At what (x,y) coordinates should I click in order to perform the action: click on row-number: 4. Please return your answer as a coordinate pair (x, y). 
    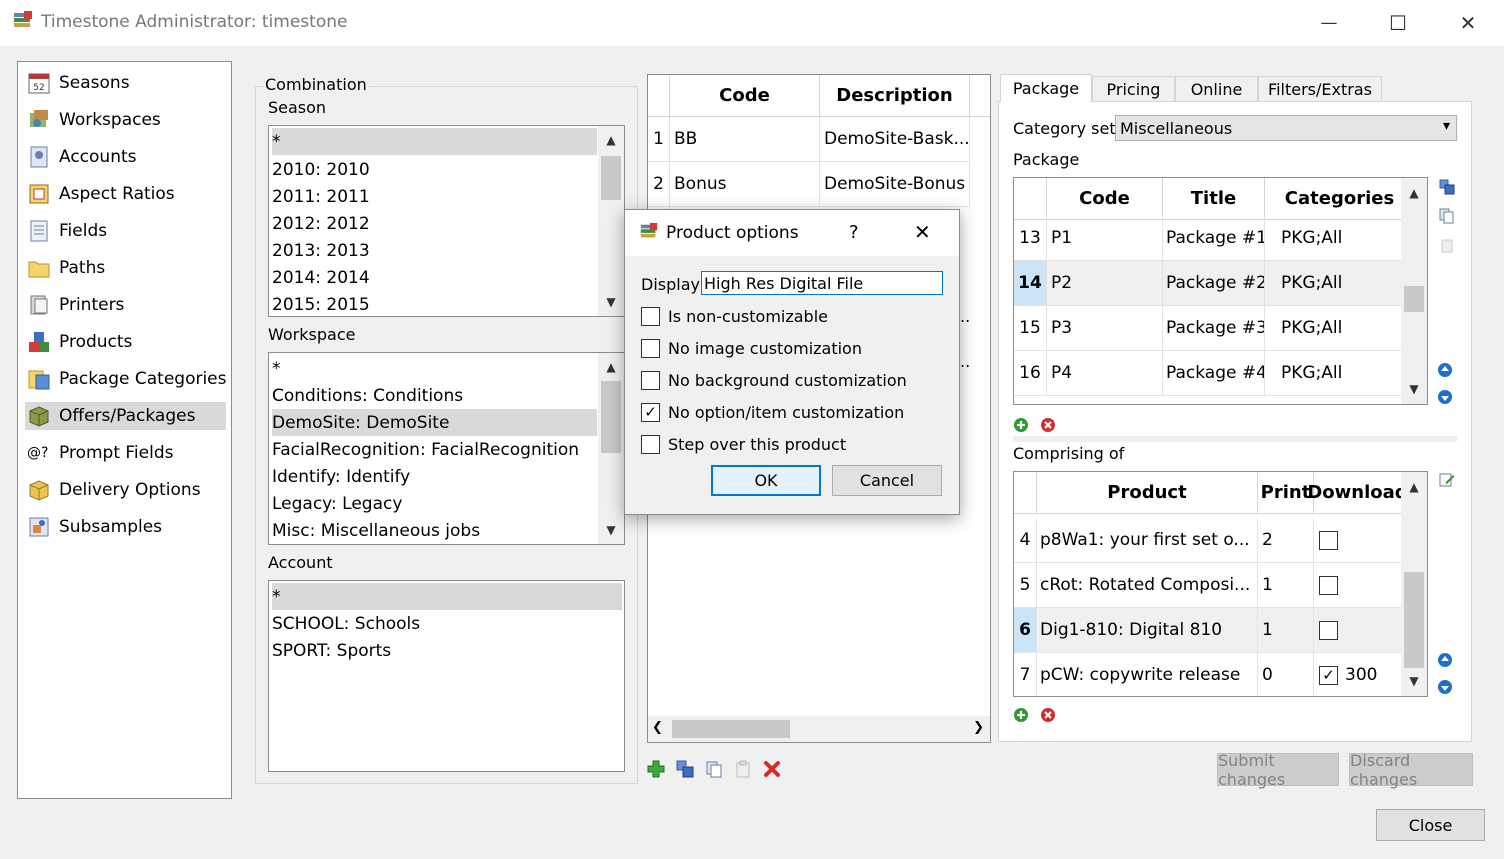
    Looking at the image, I should click on (1025, 540).